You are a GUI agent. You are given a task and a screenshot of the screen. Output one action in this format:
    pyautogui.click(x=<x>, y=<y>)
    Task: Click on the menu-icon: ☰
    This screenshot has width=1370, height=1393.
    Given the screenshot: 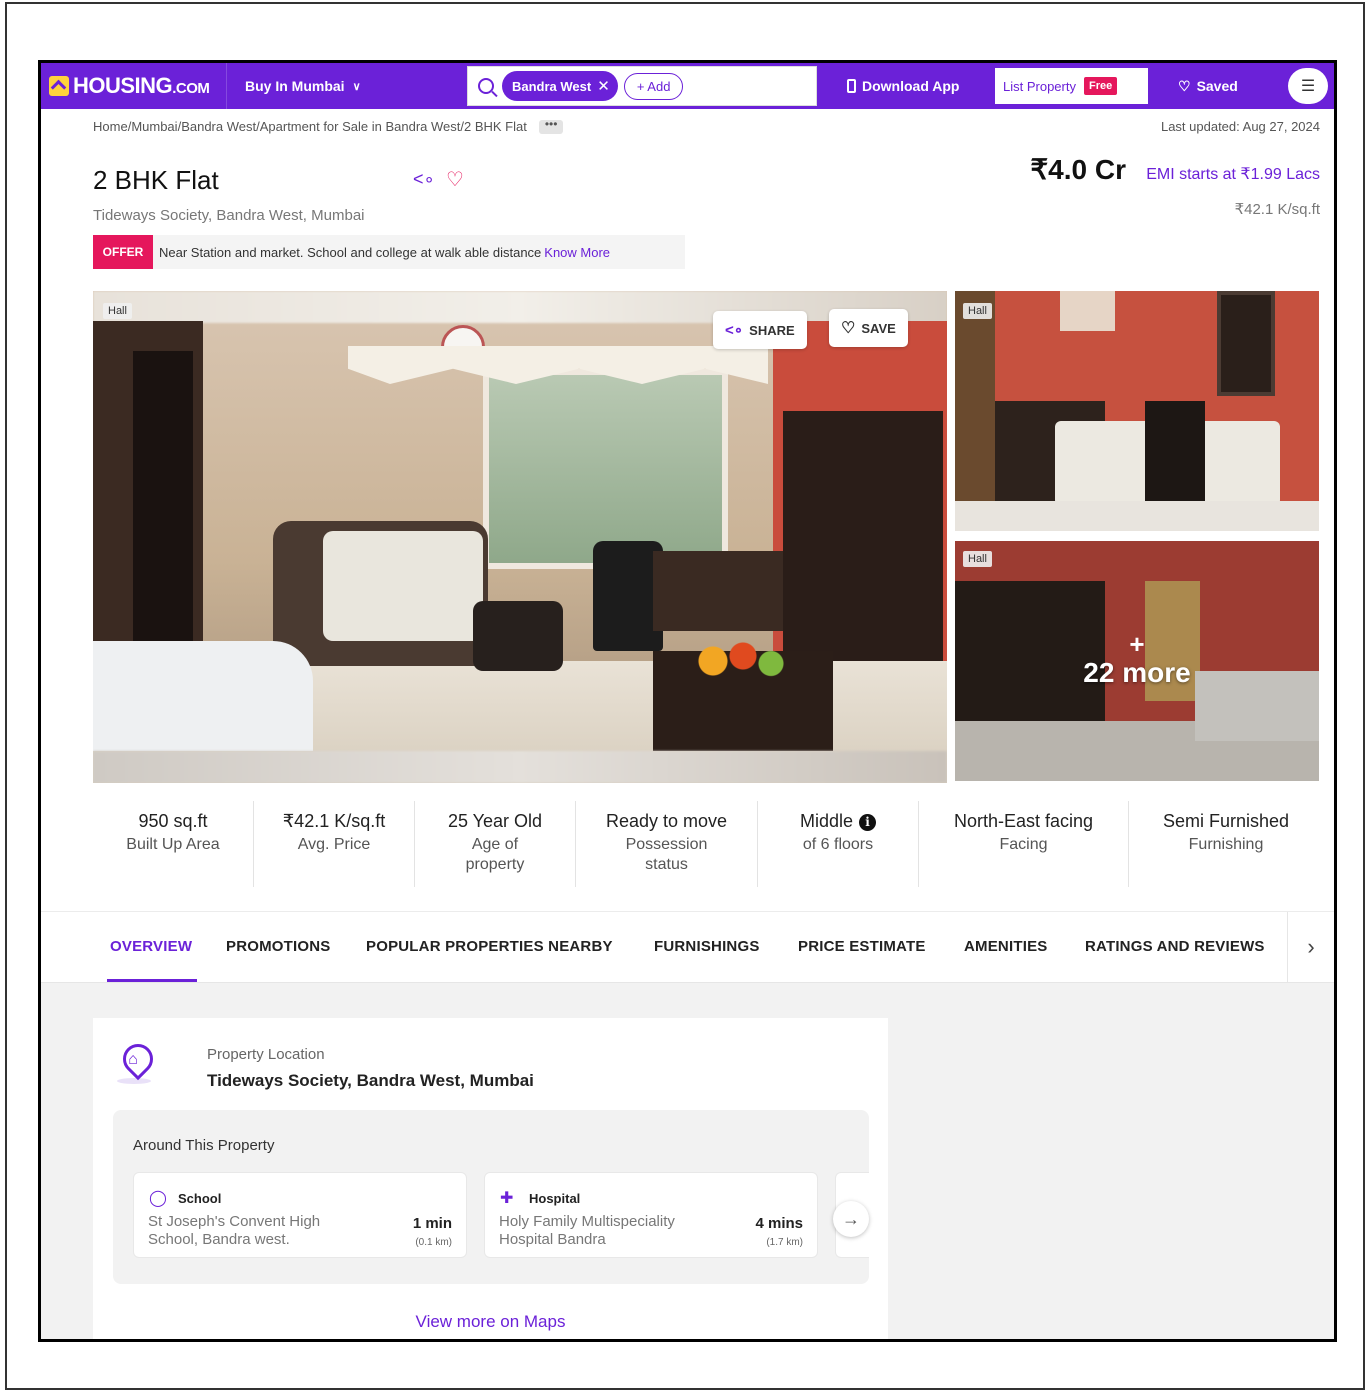 What is the action you would take?
    pyautogui.click(x=1308, y=86)
    